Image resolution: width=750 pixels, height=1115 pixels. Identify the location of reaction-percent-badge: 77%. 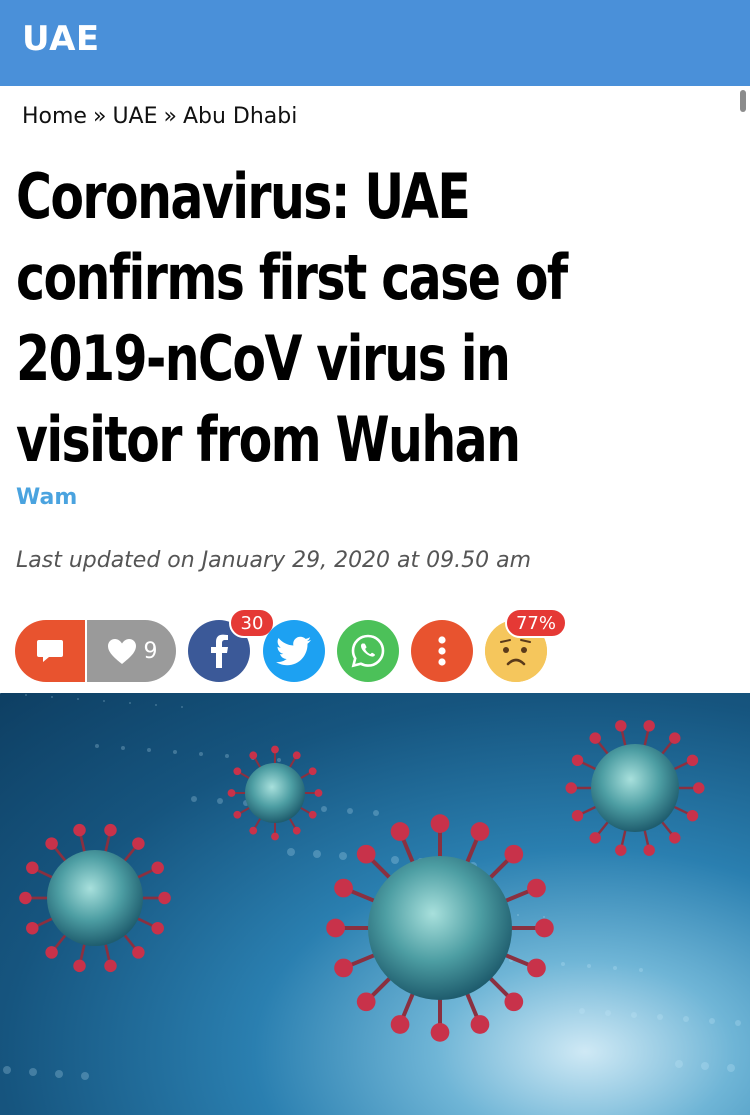
(536, 623).